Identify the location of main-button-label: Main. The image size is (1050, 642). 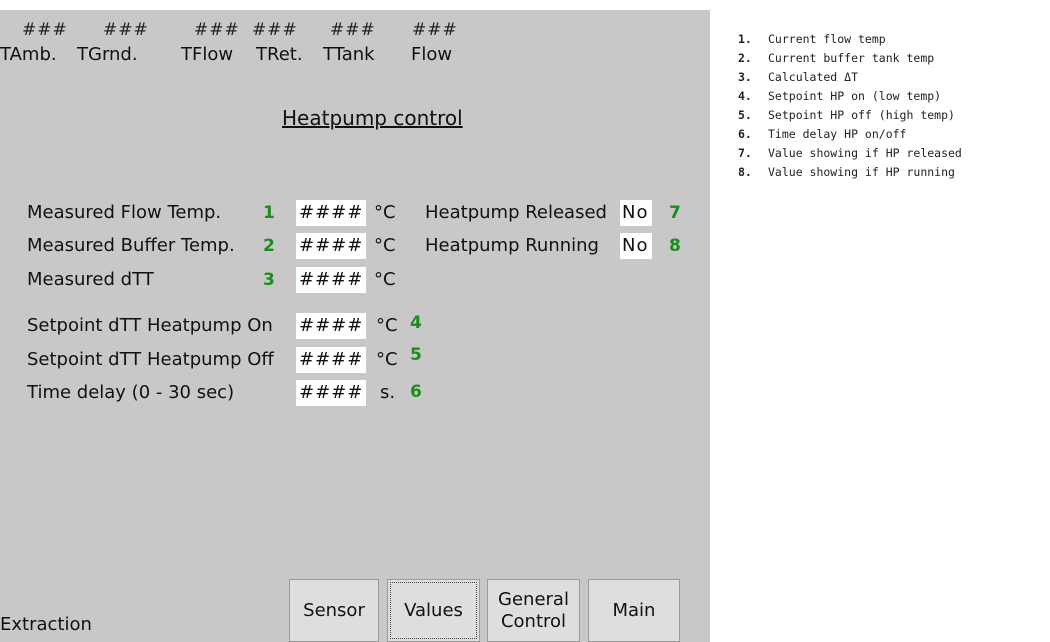
(634, 610).